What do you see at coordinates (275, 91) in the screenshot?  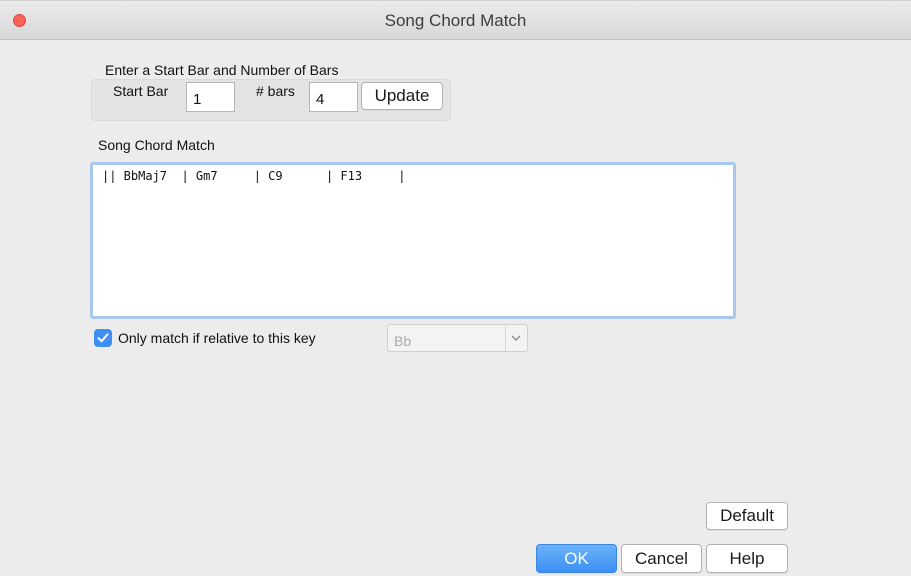 I see `bars-label: # bars` at bounding box center [275, 91].